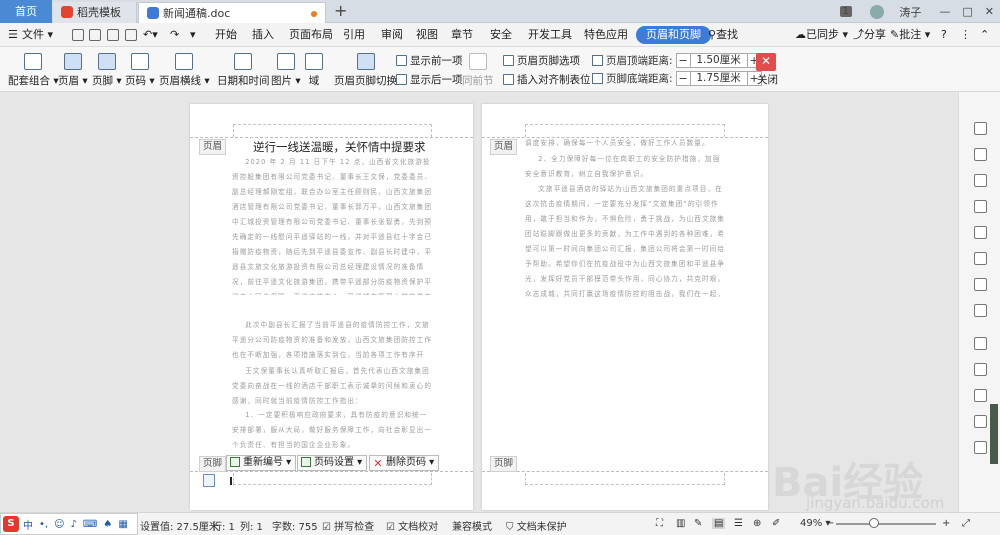 Image resolution: width=1000 pixels, height=535 pixels. Describe the element at coordinates (332, 463) in the screenshot. I see `page-number-settings-button: 页码设置 ▾` at that location.